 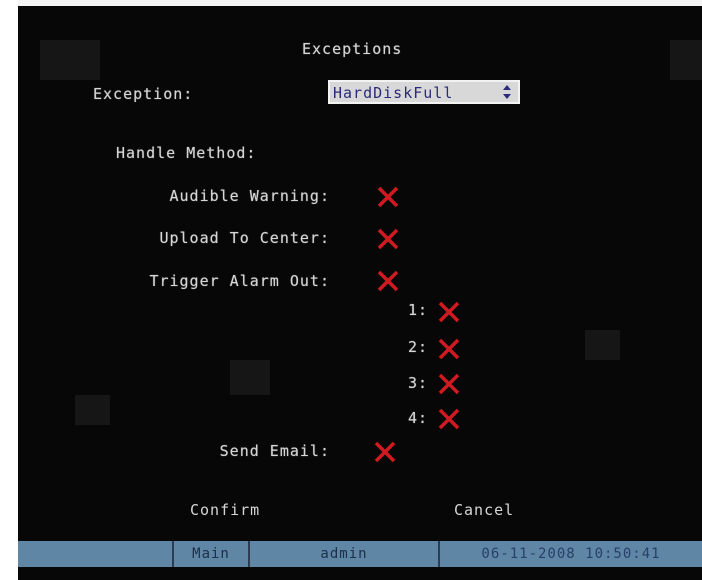 What do you see at coordinates (449, 384) in the screenshot?
I see `alarm-output-3-checkbox` at bounding box center [449, 384].